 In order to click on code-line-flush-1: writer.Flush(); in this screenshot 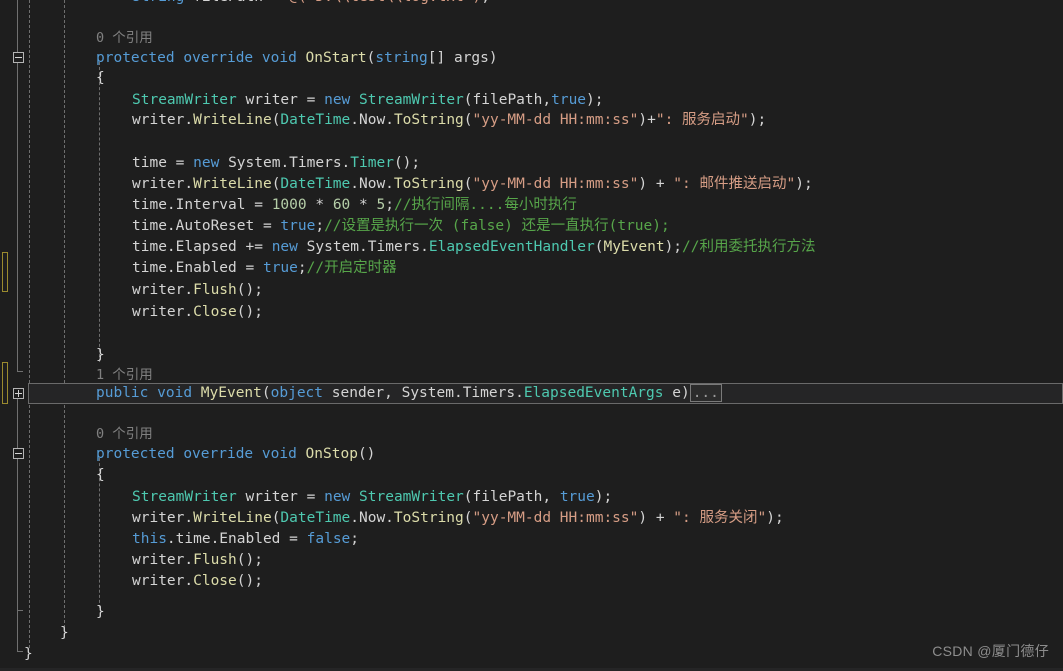, I will do `click(197, 290)`.